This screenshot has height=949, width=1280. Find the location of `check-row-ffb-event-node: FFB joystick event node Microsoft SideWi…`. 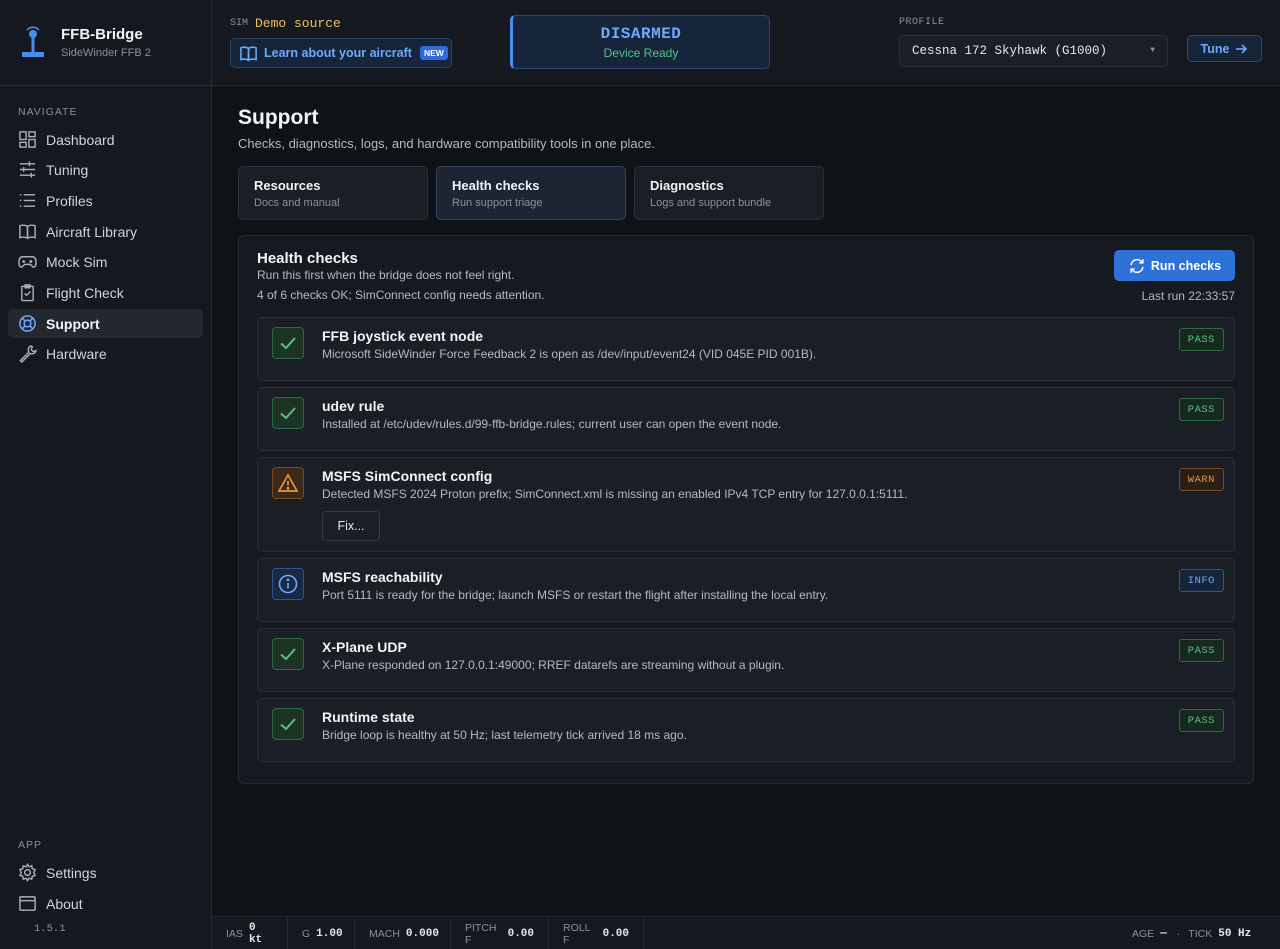

check-row-ffb-event-node: FFB joystick event node Microsoft SideWi… is located at coordinates (746, 349).